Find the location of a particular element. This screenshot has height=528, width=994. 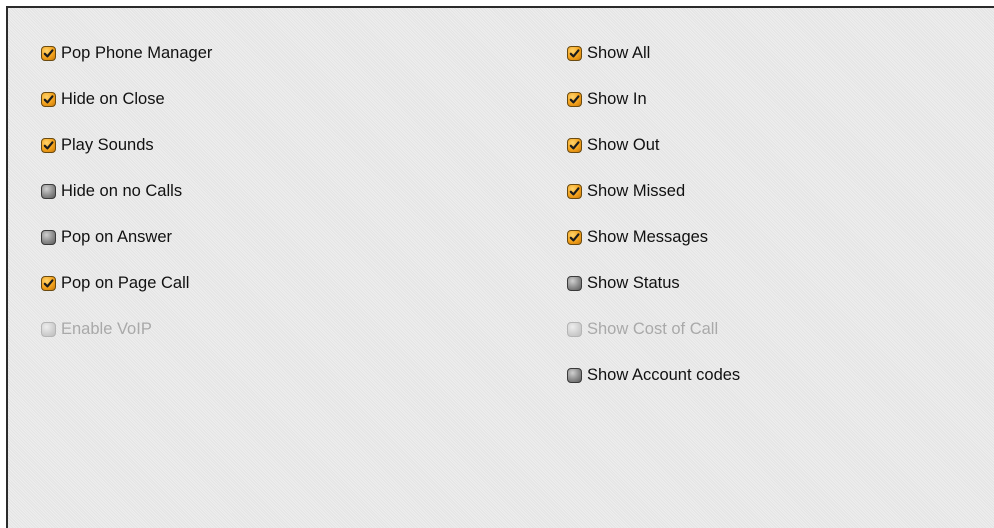

show-cost-of-call-option: Show Cost of Call is located at coordinates (653, 341).